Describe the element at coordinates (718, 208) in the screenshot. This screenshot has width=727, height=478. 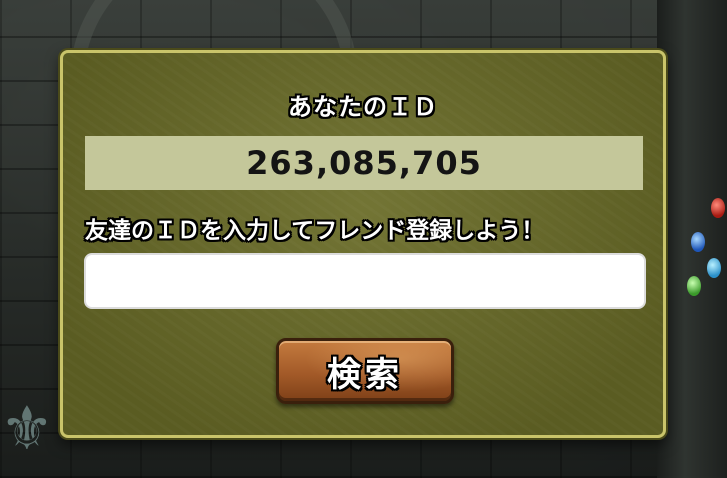
I see `red-gem-icon` at that location.